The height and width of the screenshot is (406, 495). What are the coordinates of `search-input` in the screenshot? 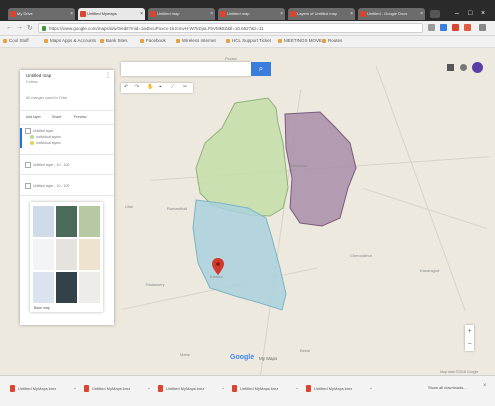 It's located at (186, 69).